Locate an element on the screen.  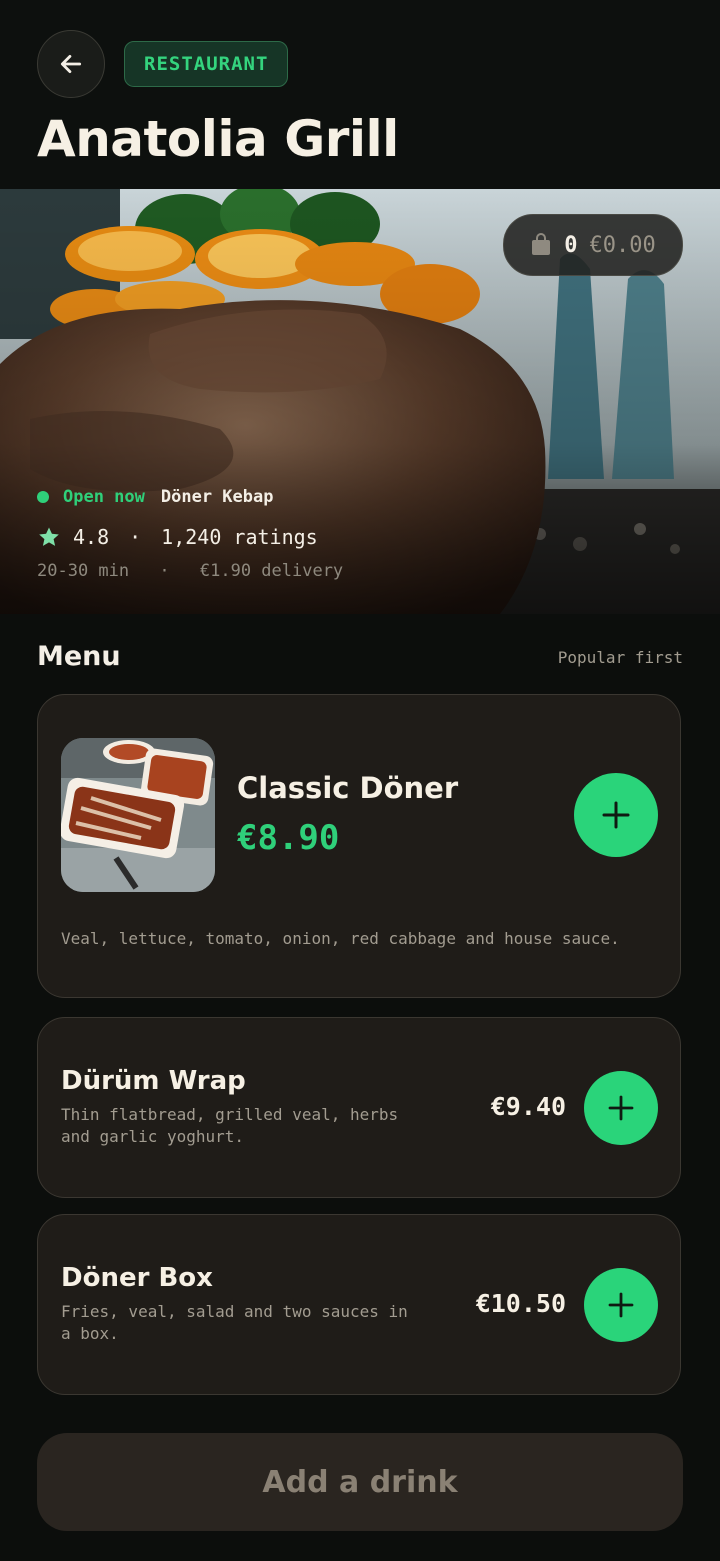
cuisine-label: Döner Kebap is located at coordinates (217, 497).